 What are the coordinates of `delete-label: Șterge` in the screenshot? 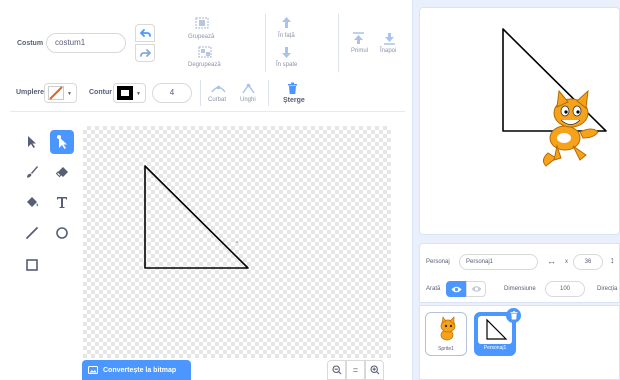 It's located at (294, 100).